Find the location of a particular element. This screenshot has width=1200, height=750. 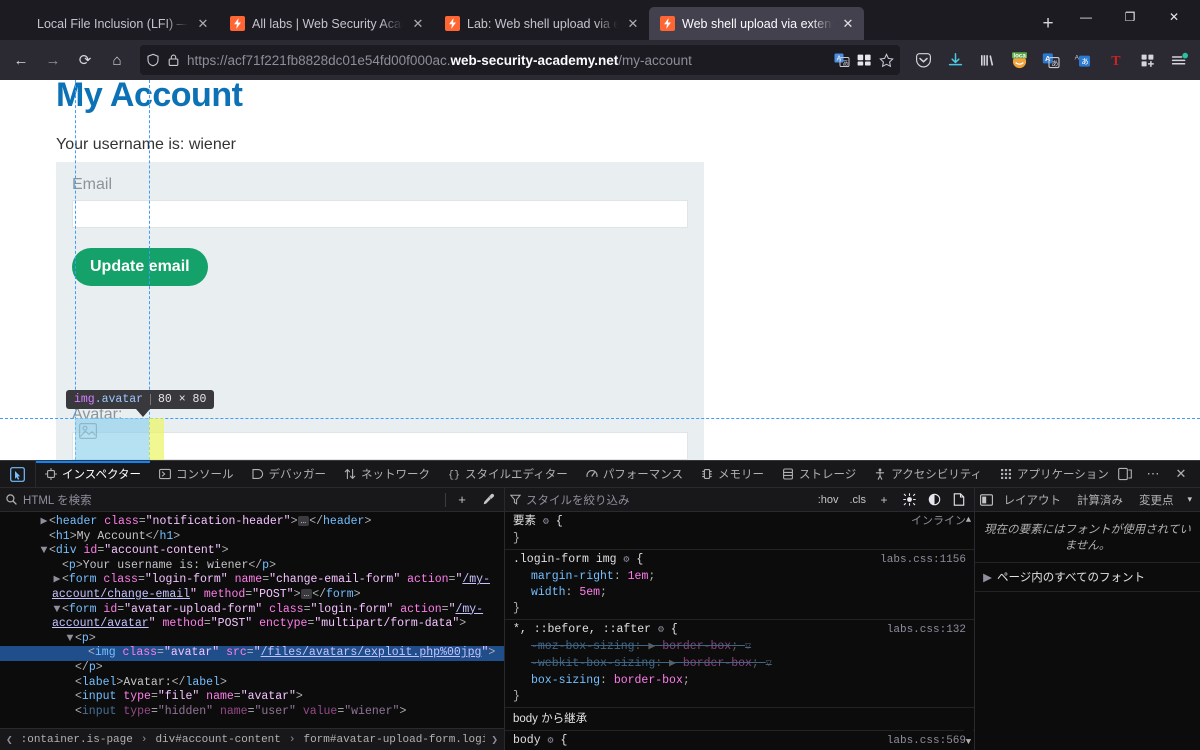

css-declaration: -webkit-box-sizing: ▶ border-box; ▽ is located at coordinates (739, 664).